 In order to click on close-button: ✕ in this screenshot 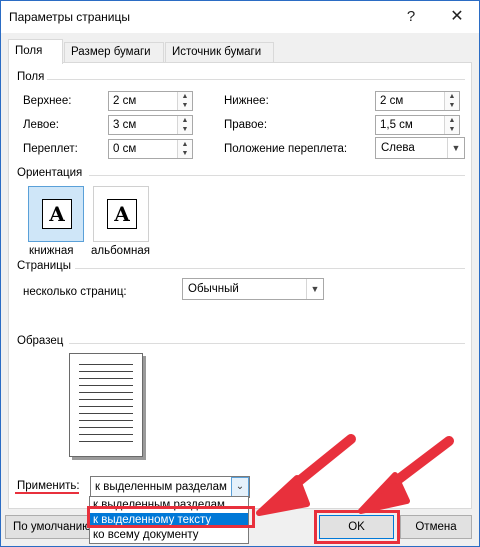, I will do `click(457, 16)`.